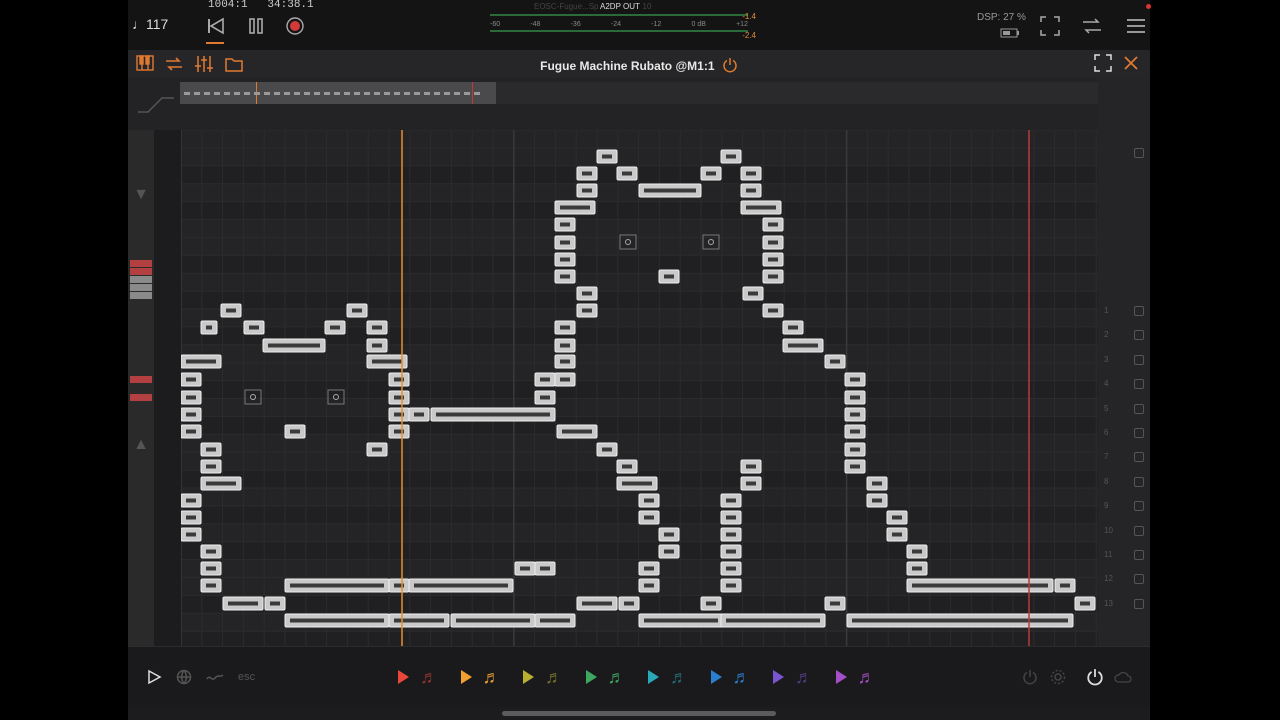 The height and width of the screenshot is (720, 1280). I want to click on output-label: A2DP OUT, so click(620, 6).